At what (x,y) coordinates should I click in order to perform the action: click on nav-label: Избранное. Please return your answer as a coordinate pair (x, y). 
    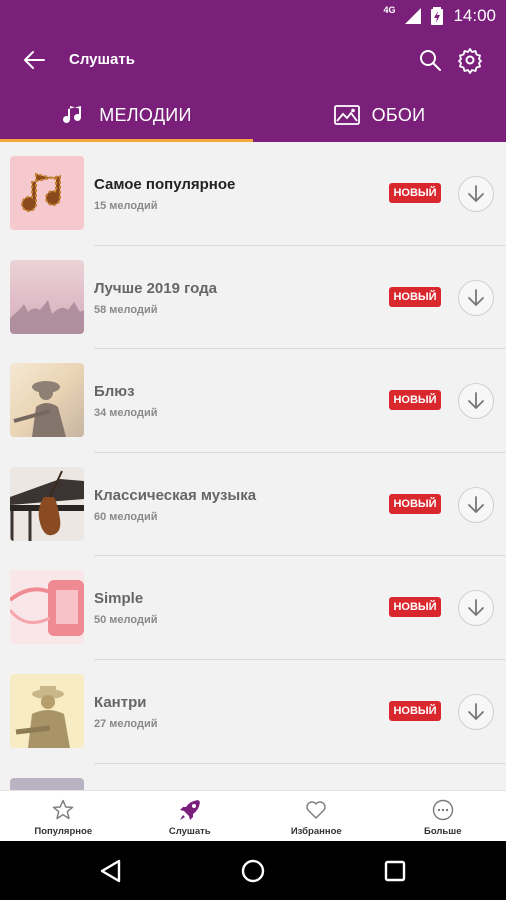
    Looking at the image, I should click on (316, 831).